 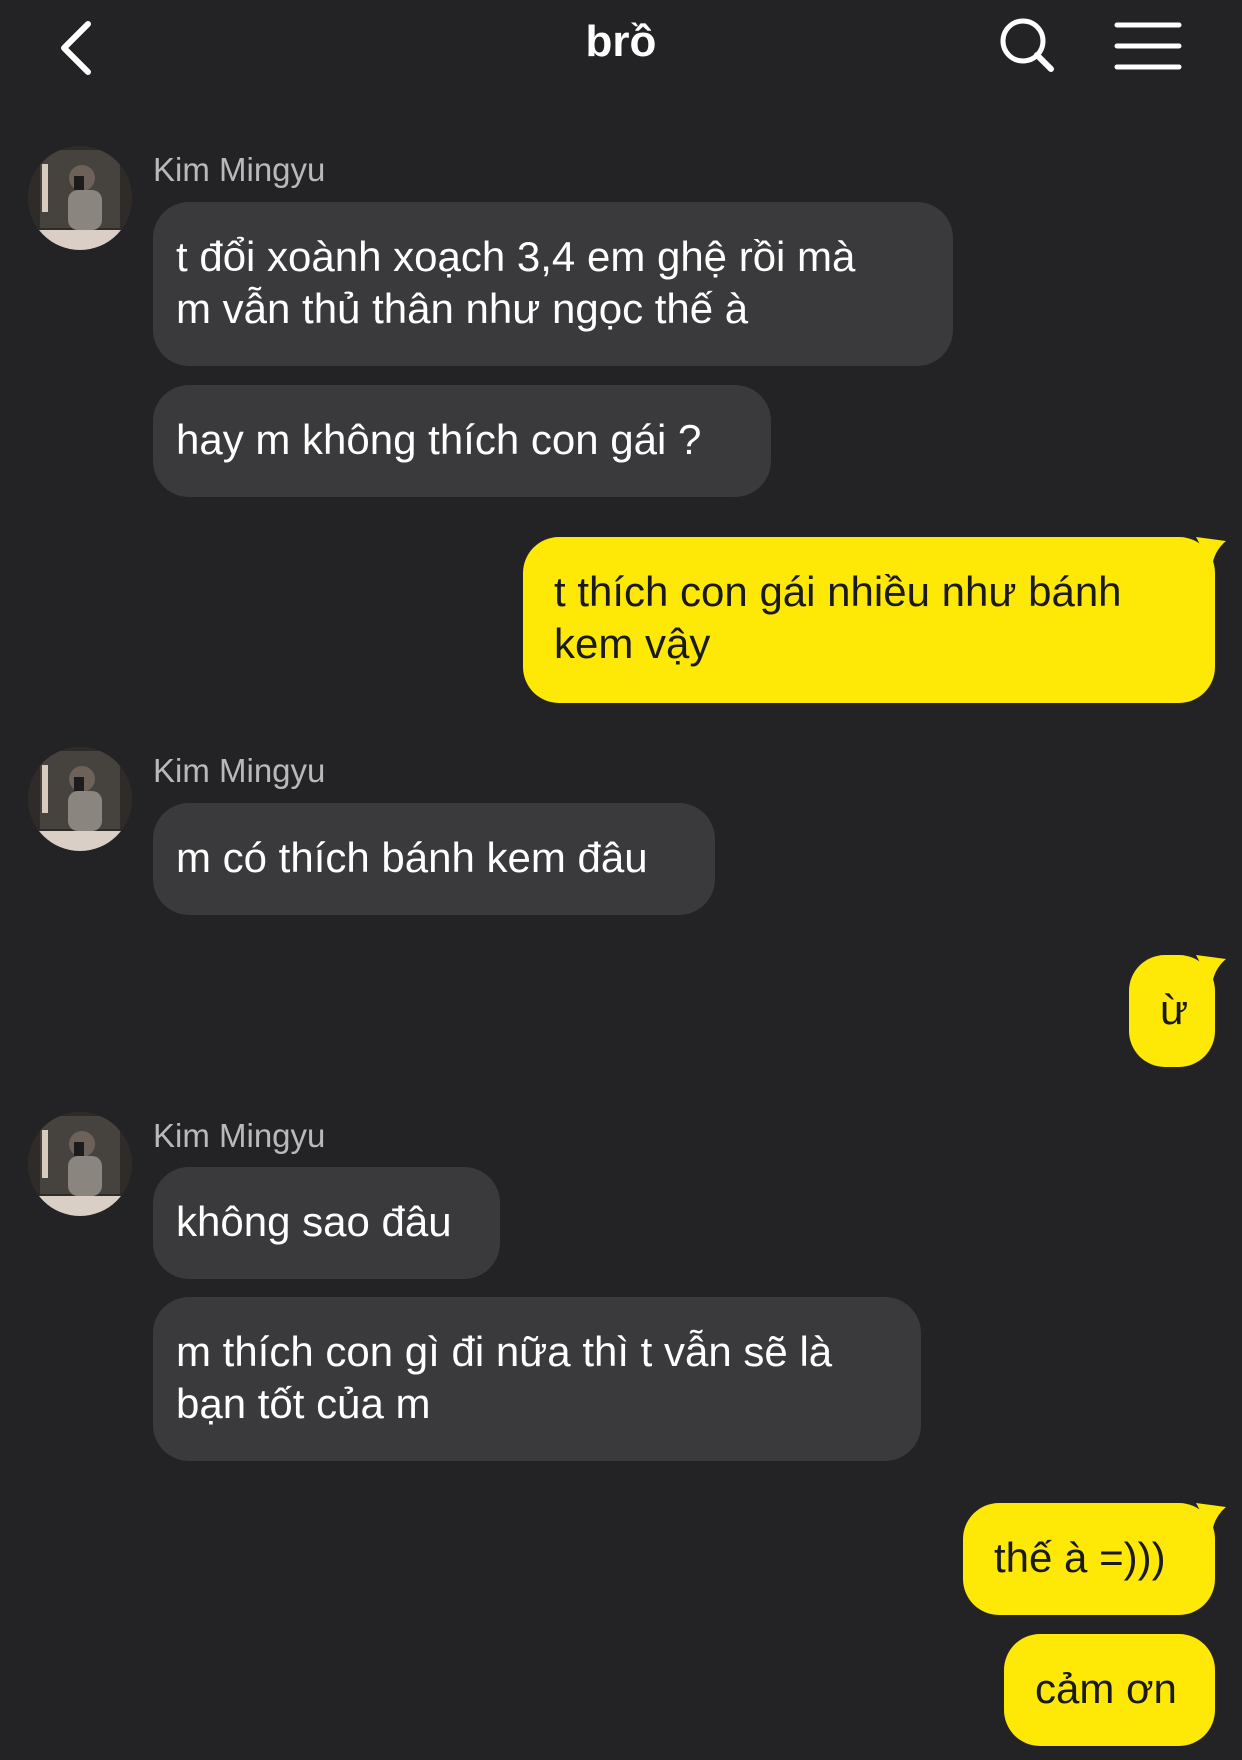 What do you see at coordinates (1089, 1559) in the screenshot?
I see `outgoing-message: thế à =)))` at bounding box center [1089, 1559].